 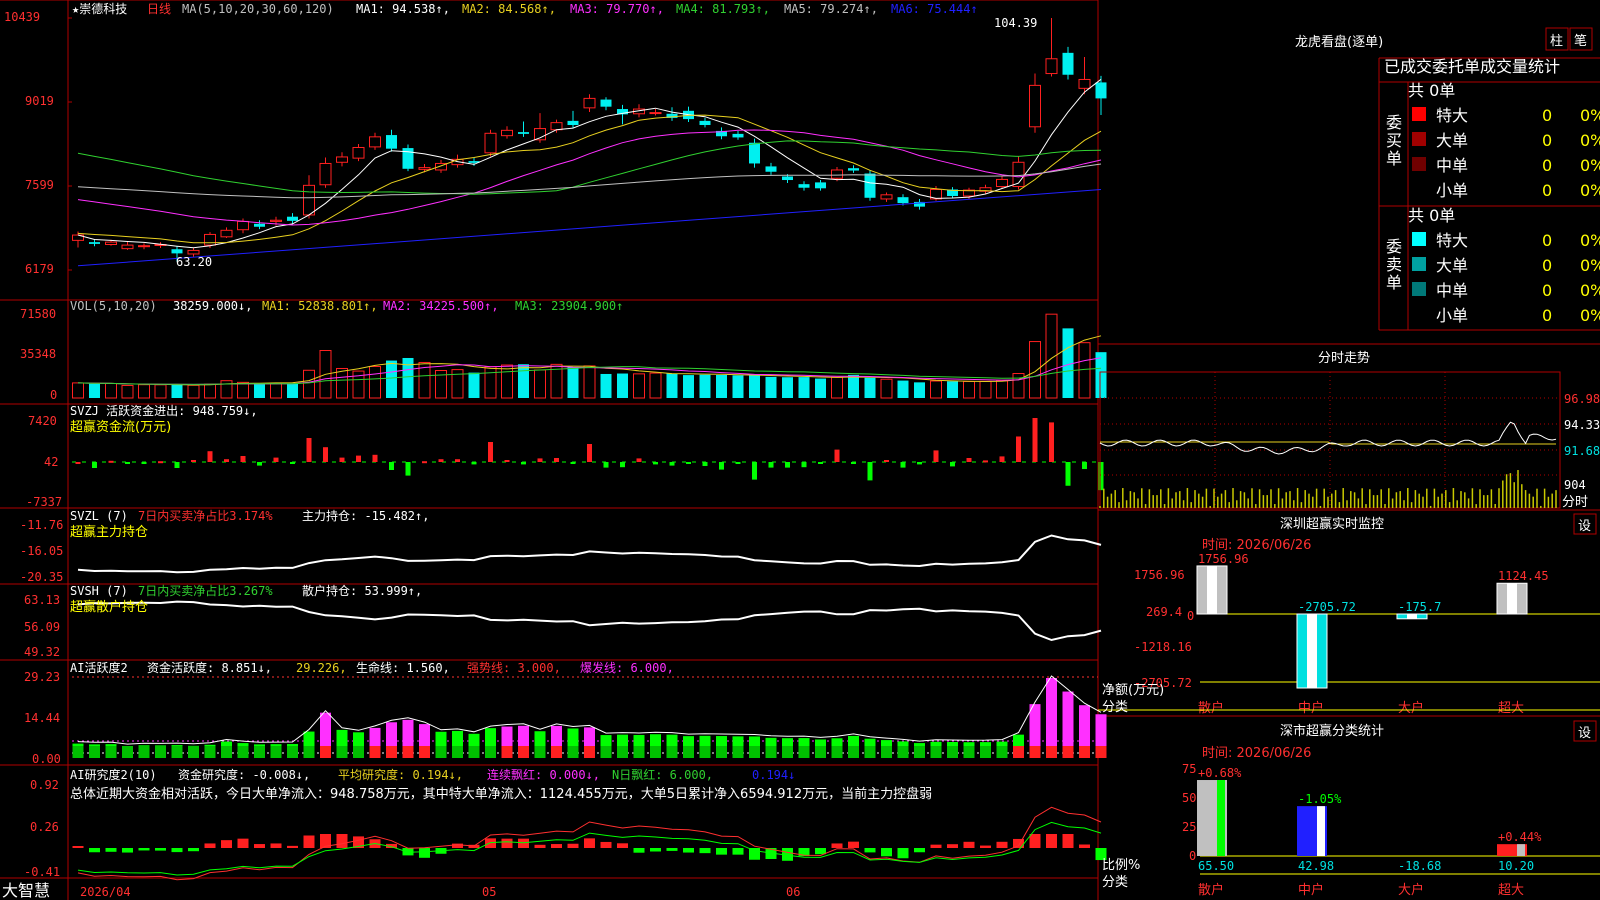 What do you see at coordinates (1192, 856) in the screenshot?
I see `stat-tick: 0` at bounding box center [1192, 856].